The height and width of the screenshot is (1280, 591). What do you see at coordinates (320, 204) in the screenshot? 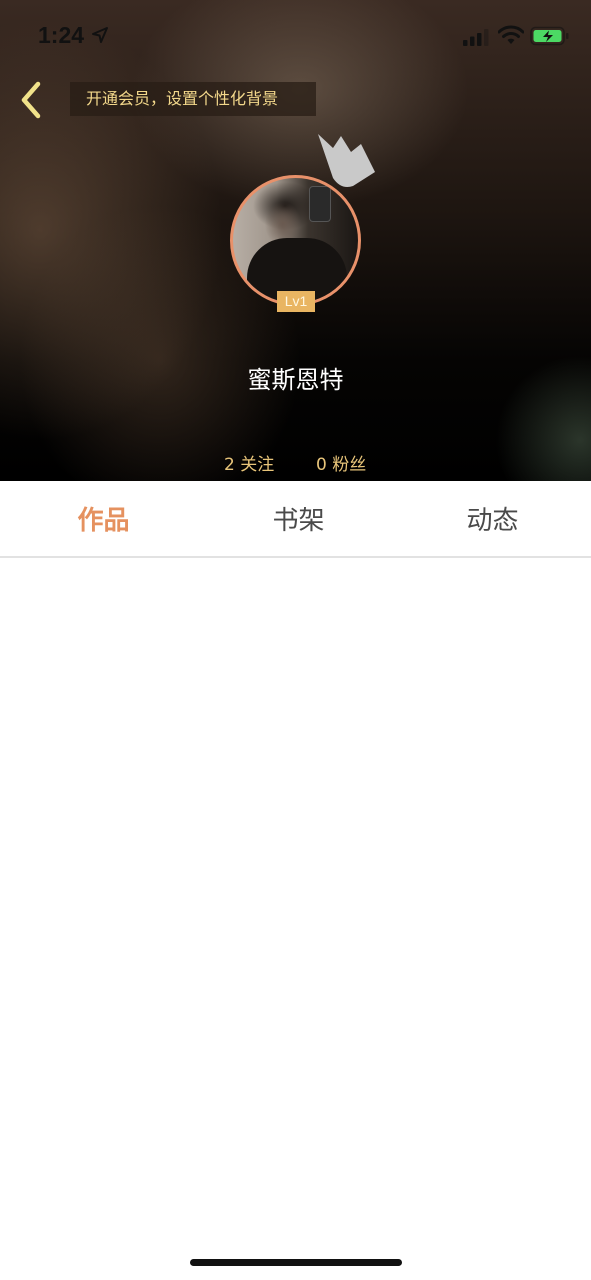
I see `avatar-phone-shape` at bounding box center [320, 204].